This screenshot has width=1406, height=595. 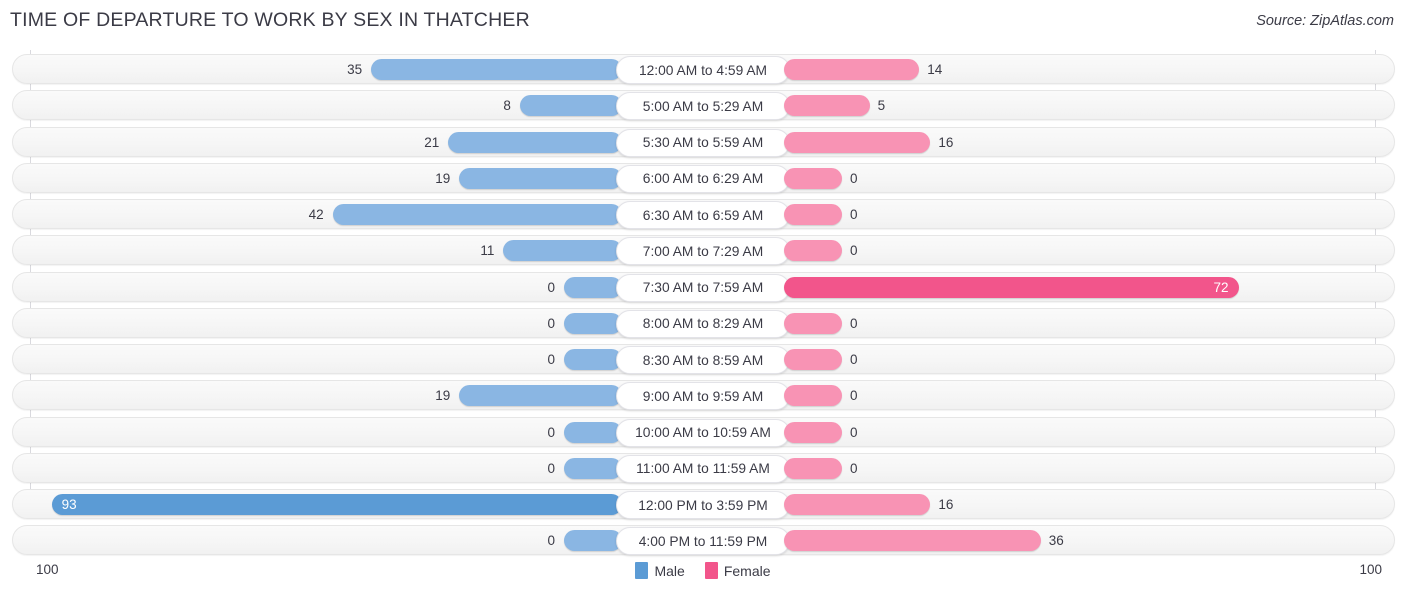 I want to click on chart-row: 11 7:00 AM to 7:29 AM 0, so click(x=703, y=250).